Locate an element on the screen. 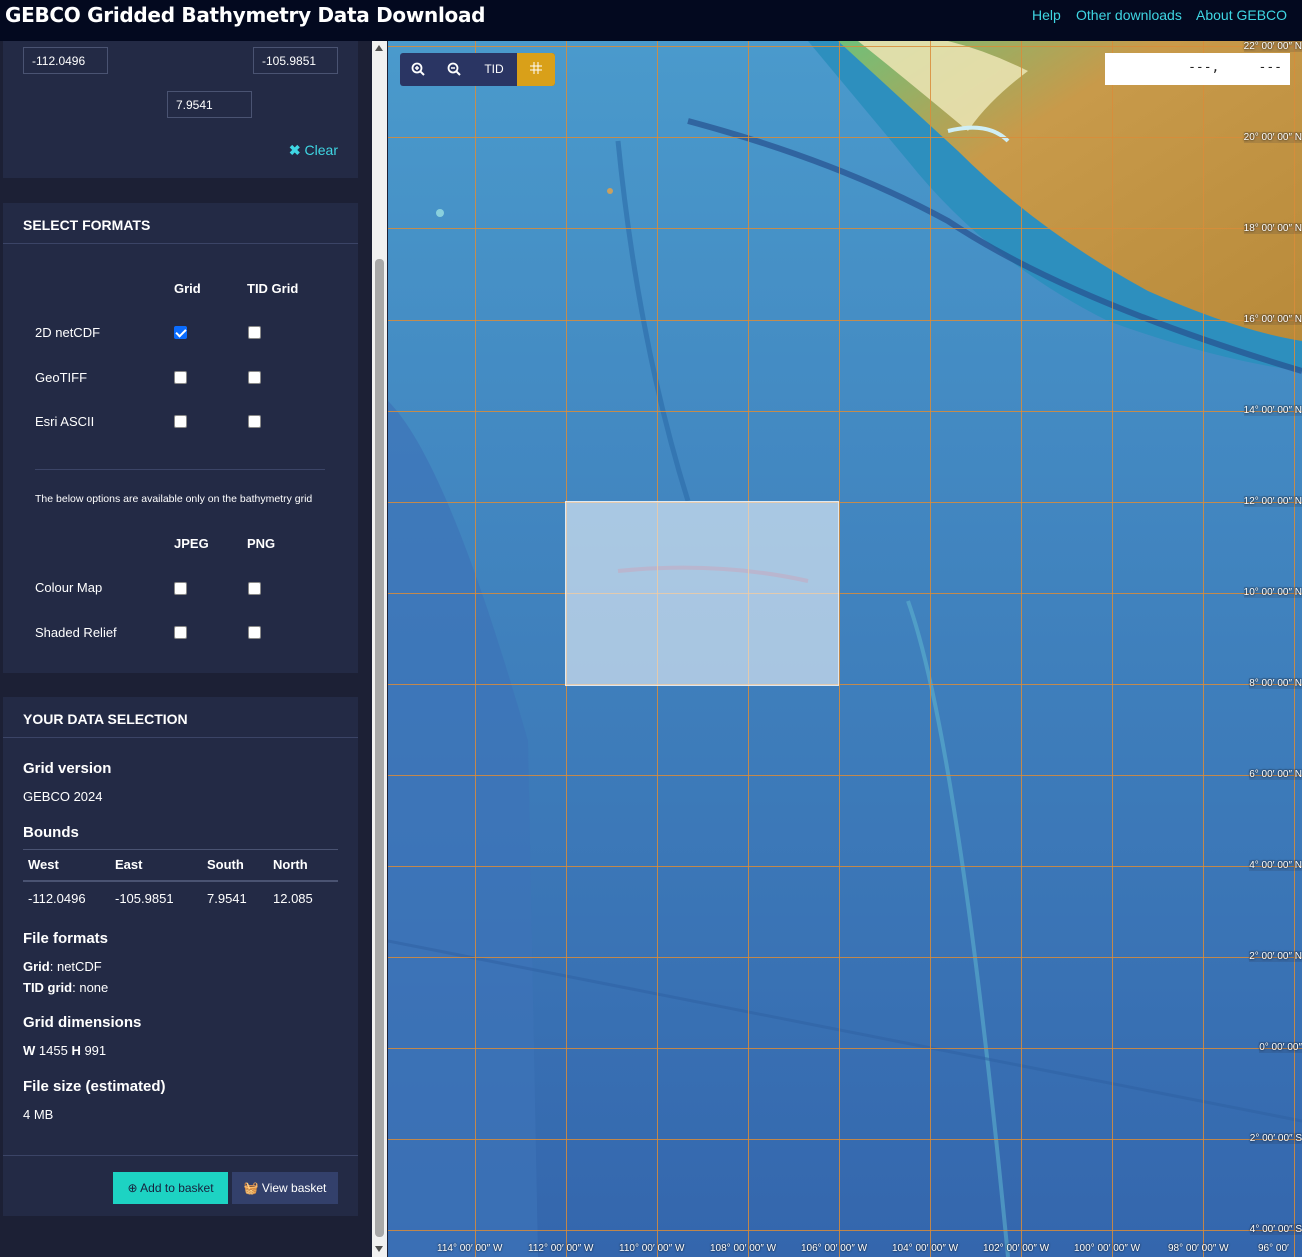 The height and width of the screenshot is (1257, 1302). west-input: -112.0496 is located at coordinates (65, 60).